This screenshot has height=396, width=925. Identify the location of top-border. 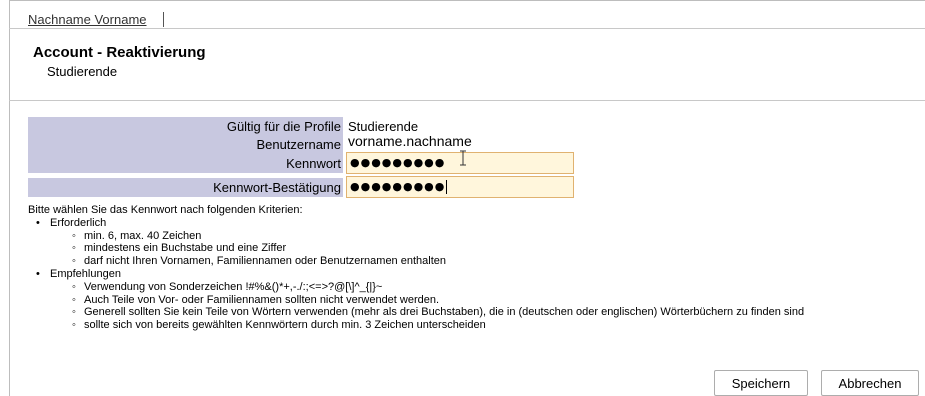
(467, 0).